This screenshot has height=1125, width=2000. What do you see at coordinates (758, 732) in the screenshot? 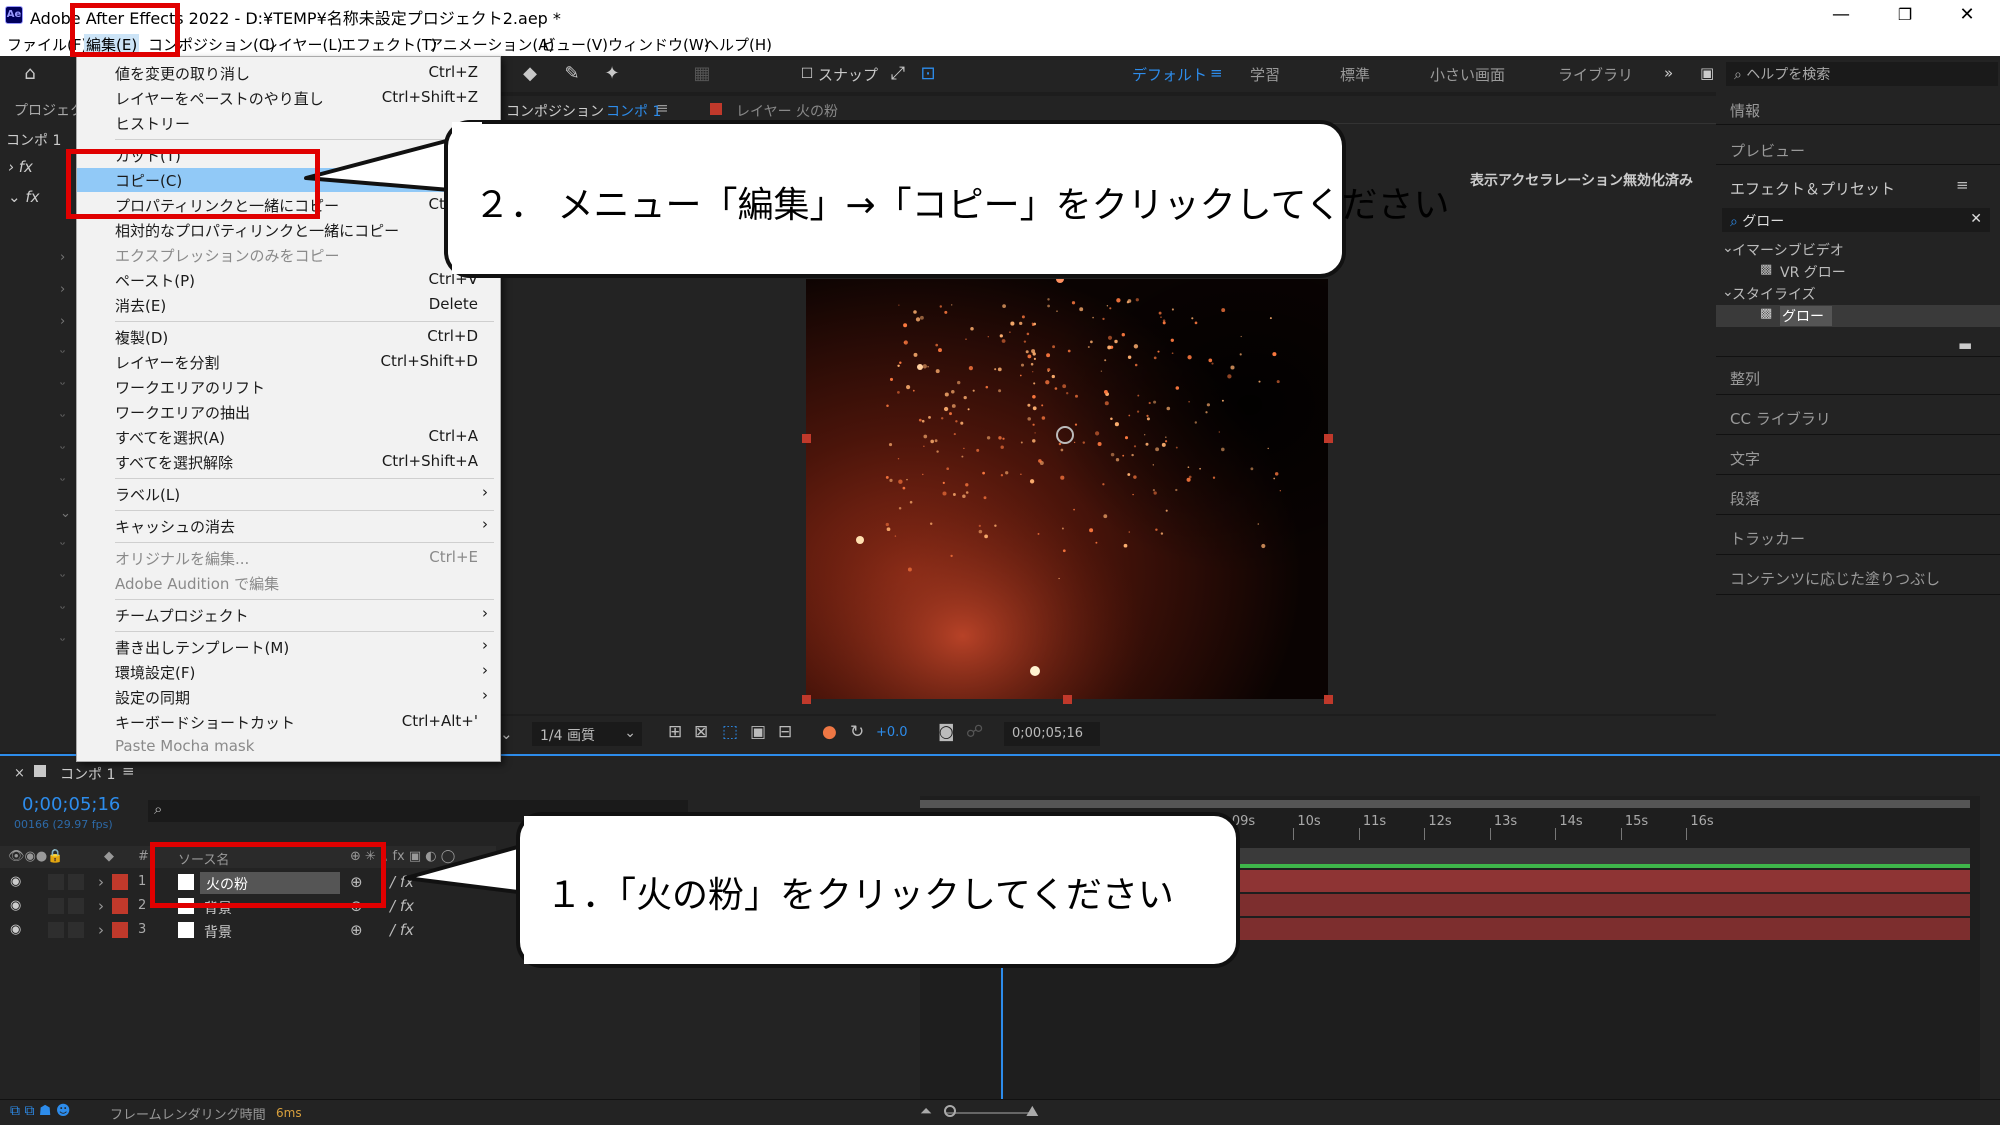
I see `region-of-interest-icon: ▣` at bounding box center [758, 732].